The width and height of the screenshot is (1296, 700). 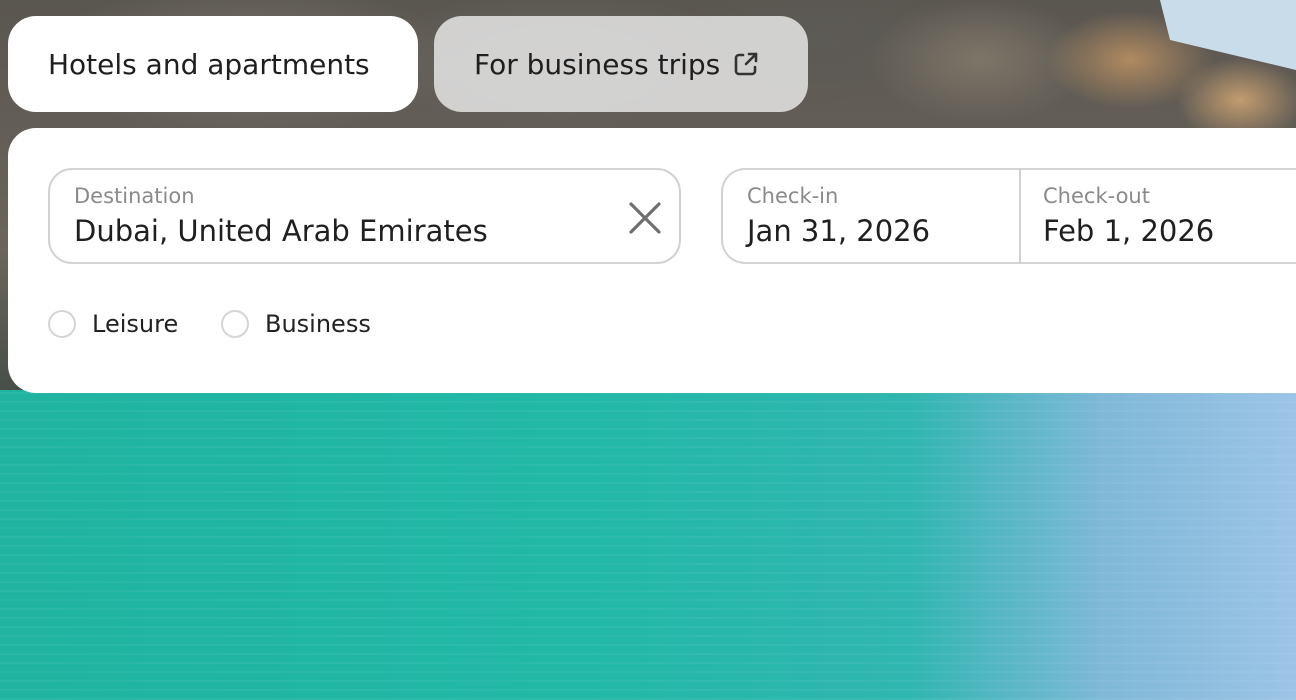 I want to click on tab-business-label: For business trips, so click(x=597, y=64).